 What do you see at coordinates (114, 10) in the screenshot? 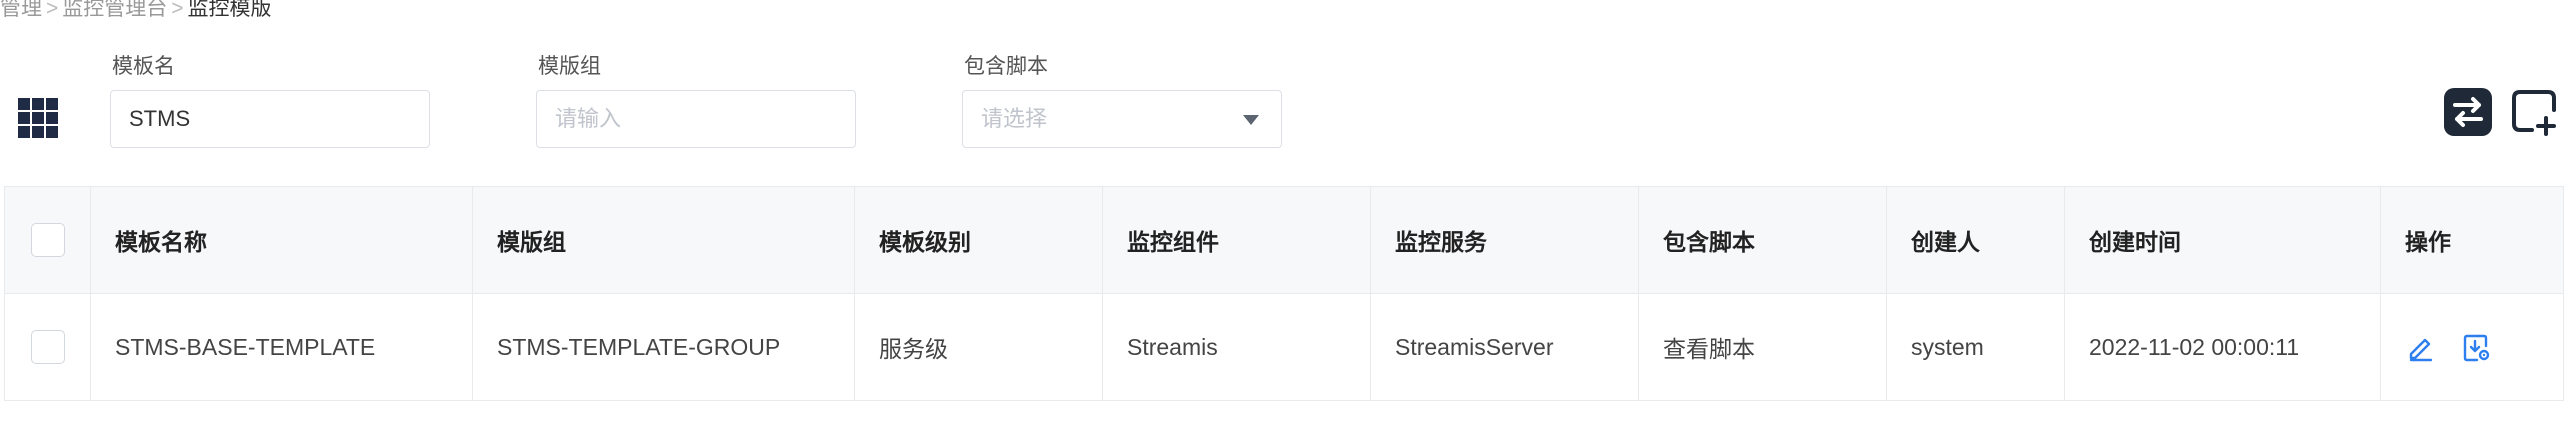
I see `breadcrumb-item-console: 监控管理台` at bounding box center [114, 10].